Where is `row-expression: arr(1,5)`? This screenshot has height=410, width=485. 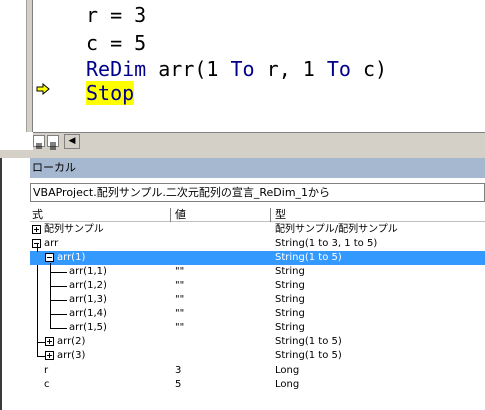 row-expression: arr(1,5) is located at coordinates (88, 327).